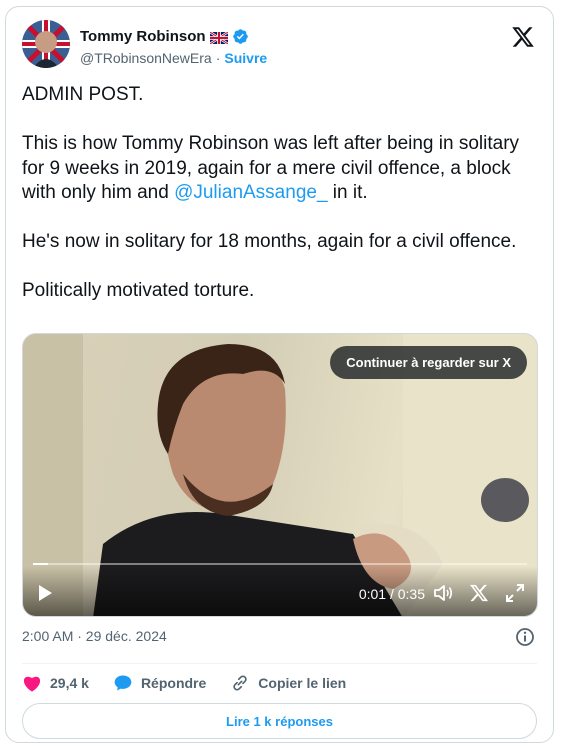  Describe the element at coordinates (173, 683) in the screenshot. I see `reply-label: Répondre` at that location.